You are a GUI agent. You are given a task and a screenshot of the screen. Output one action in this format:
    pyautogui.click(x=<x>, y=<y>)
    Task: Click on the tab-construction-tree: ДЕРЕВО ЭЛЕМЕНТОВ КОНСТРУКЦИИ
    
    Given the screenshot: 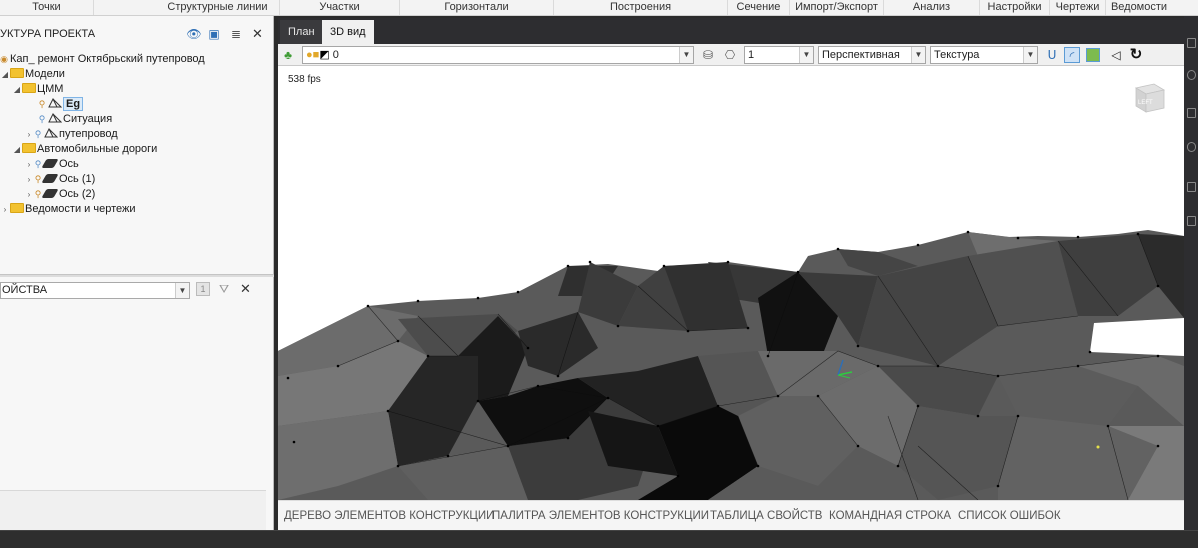 What is the action you would take?
    pyautogui.click(x=389, y=516)
    